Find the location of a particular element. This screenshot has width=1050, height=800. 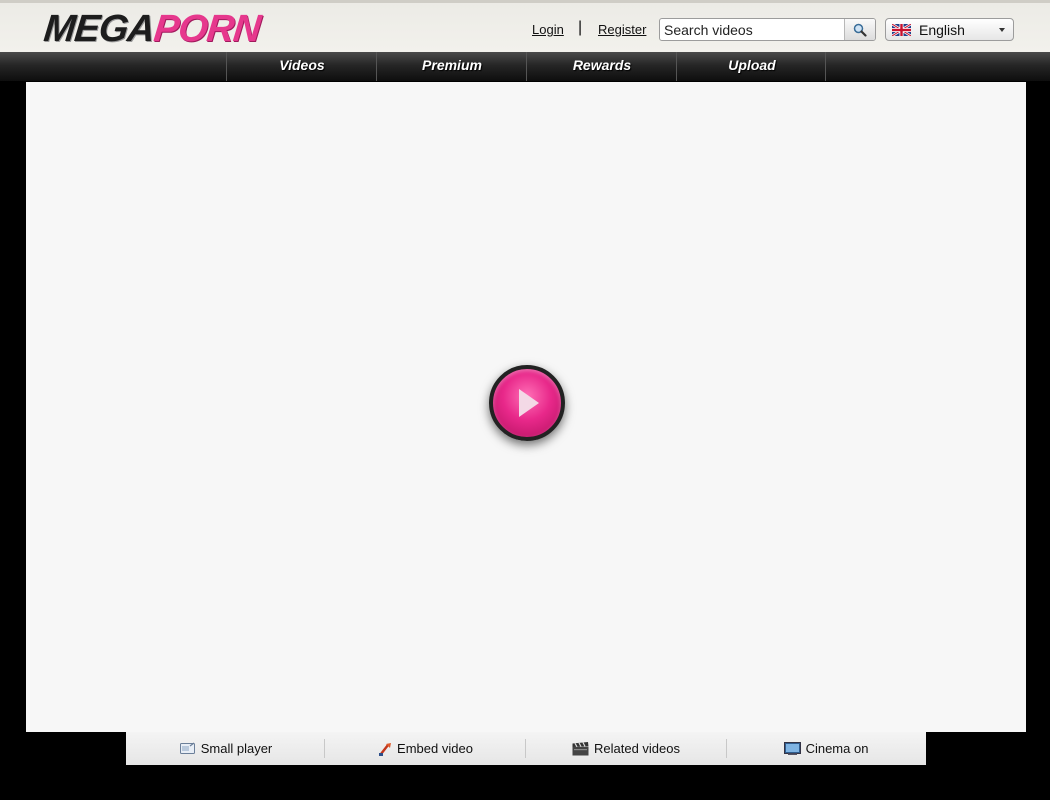

small-player-label: Small player is located at coordinates (236, 748).